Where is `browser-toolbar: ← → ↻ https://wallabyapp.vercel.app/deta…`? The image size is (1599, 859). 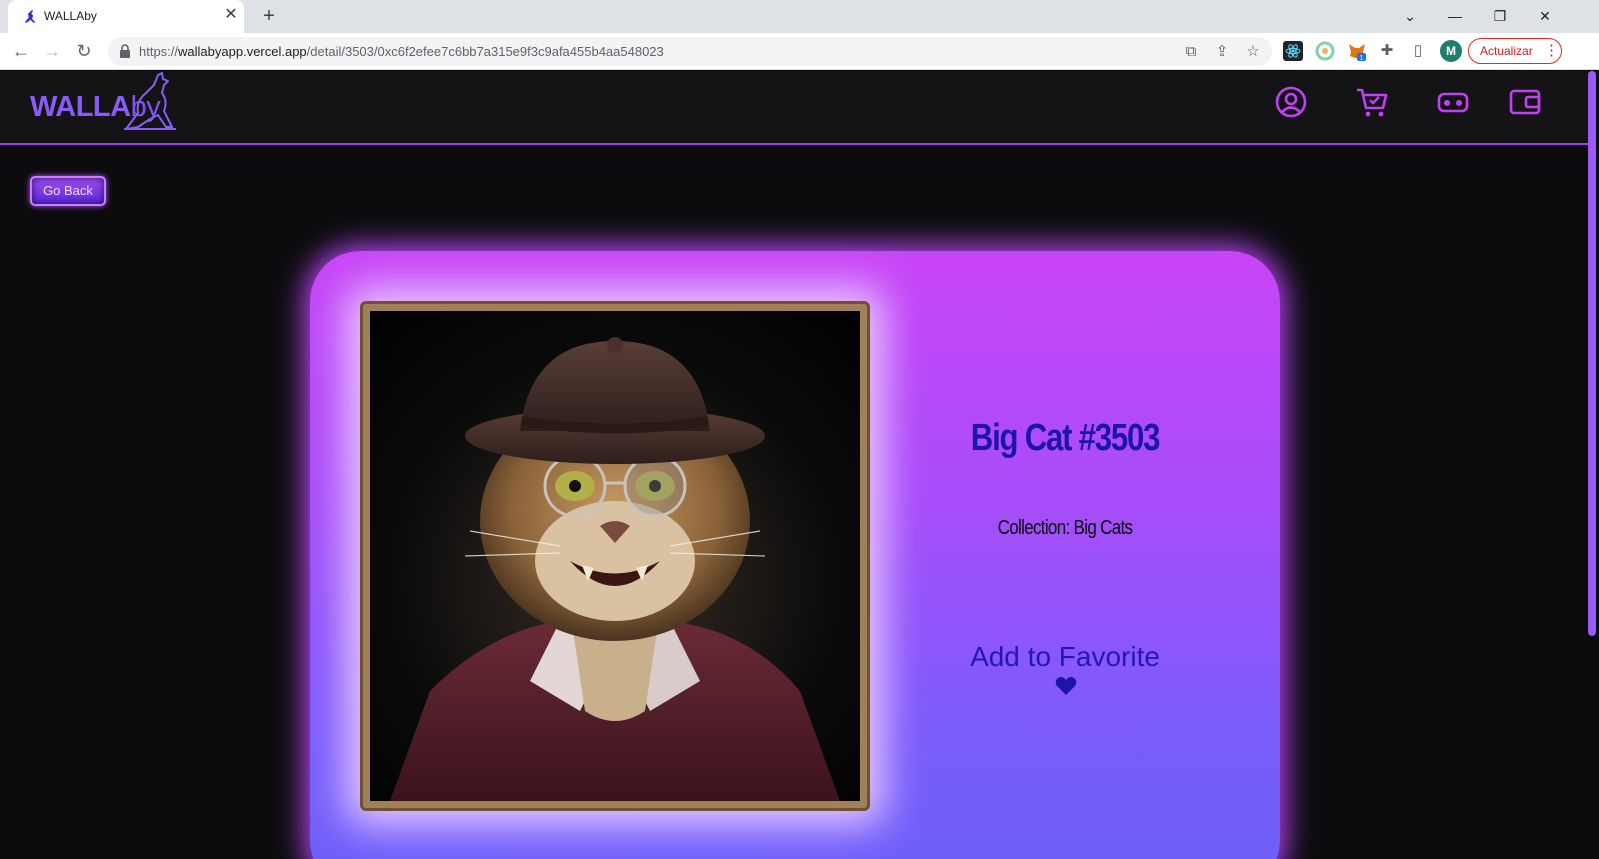
browser-toolbar: ← → ↻ https://wallabyapp.vercel.app/deta… is located at coordinates (799, 51).